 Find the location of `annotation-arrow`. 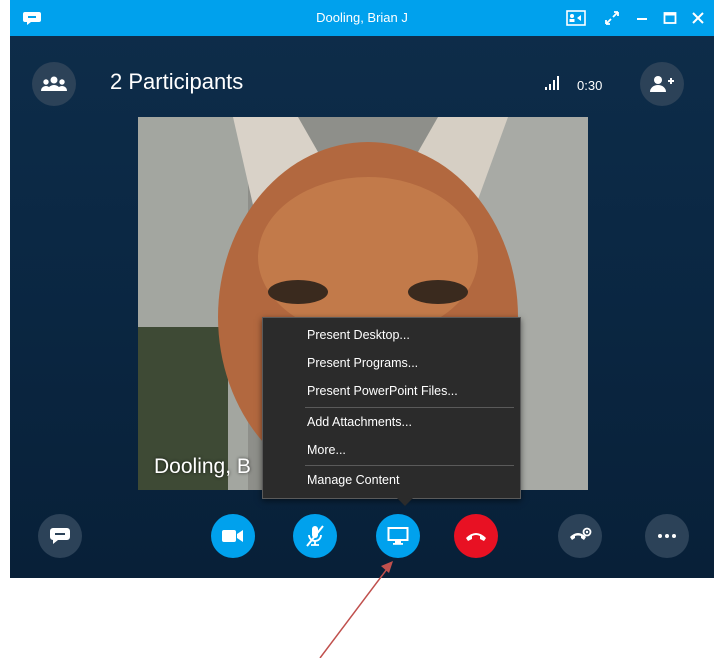

annotation-arrow is located at coordinates (356, 609).